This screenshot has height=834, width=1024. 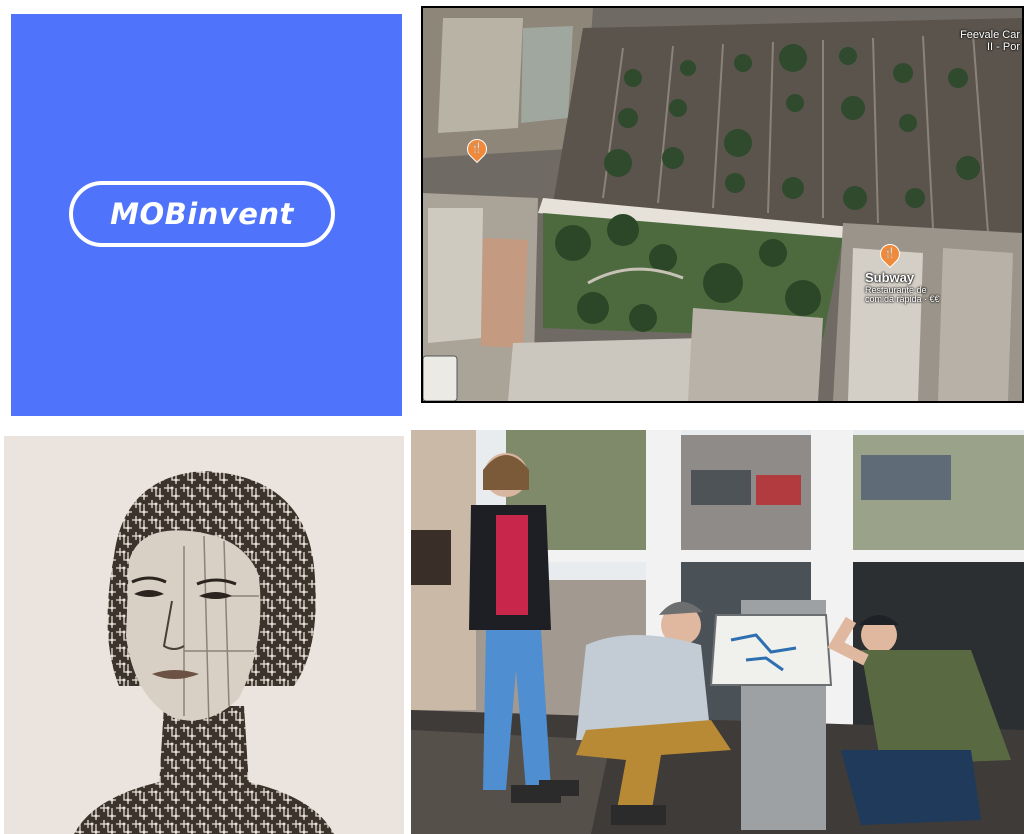 I want to click on logo-text: MOBinvent, so click(x=202, y=214).